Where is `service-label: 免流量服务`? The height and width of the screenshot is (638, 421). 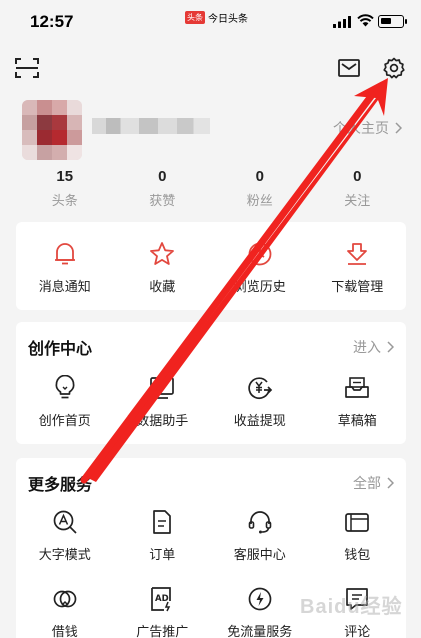
service-label: 免流量服务 is located at coordinates (260, 631).